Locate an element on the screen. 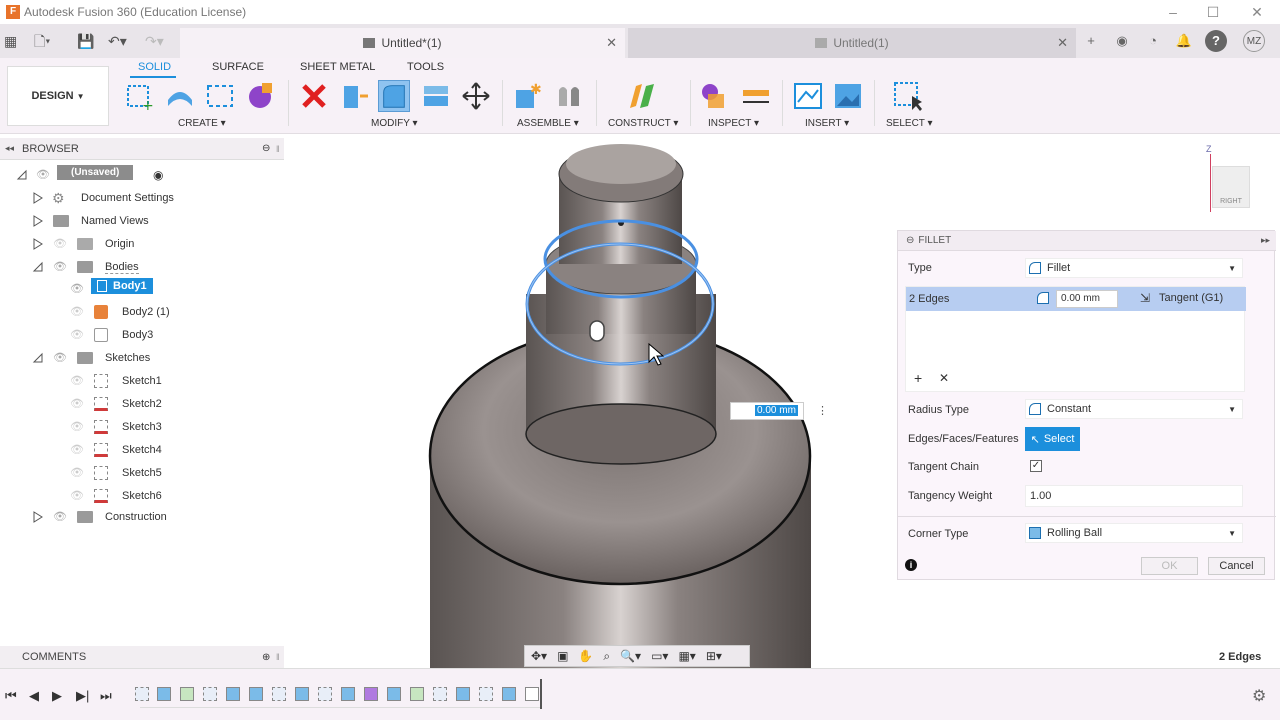 The height and width of the screenshot is (720, 1280). view-cube-face: RIGHT is located at coordinates (1231, 187).